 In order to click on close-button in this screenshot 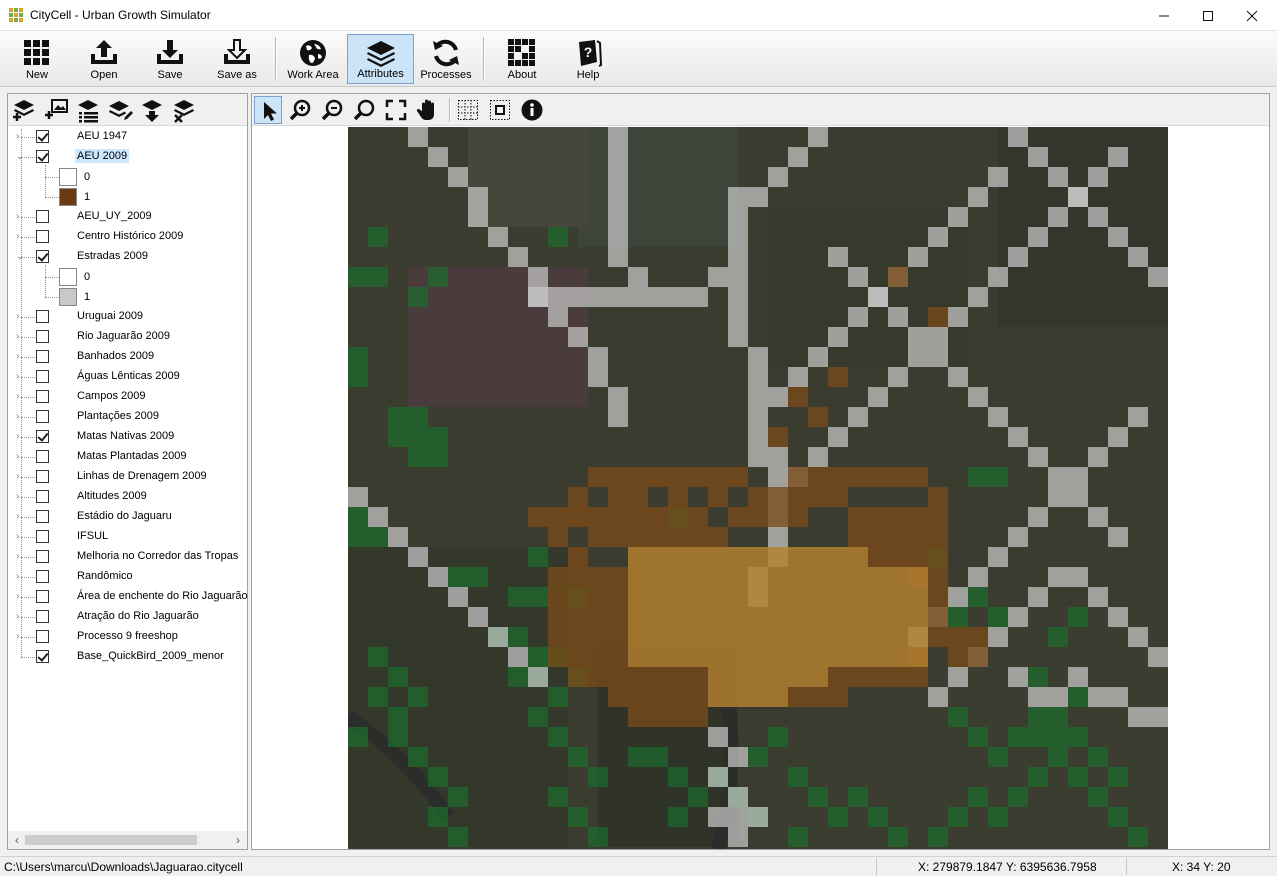, I will do `click(1252, 15)`.